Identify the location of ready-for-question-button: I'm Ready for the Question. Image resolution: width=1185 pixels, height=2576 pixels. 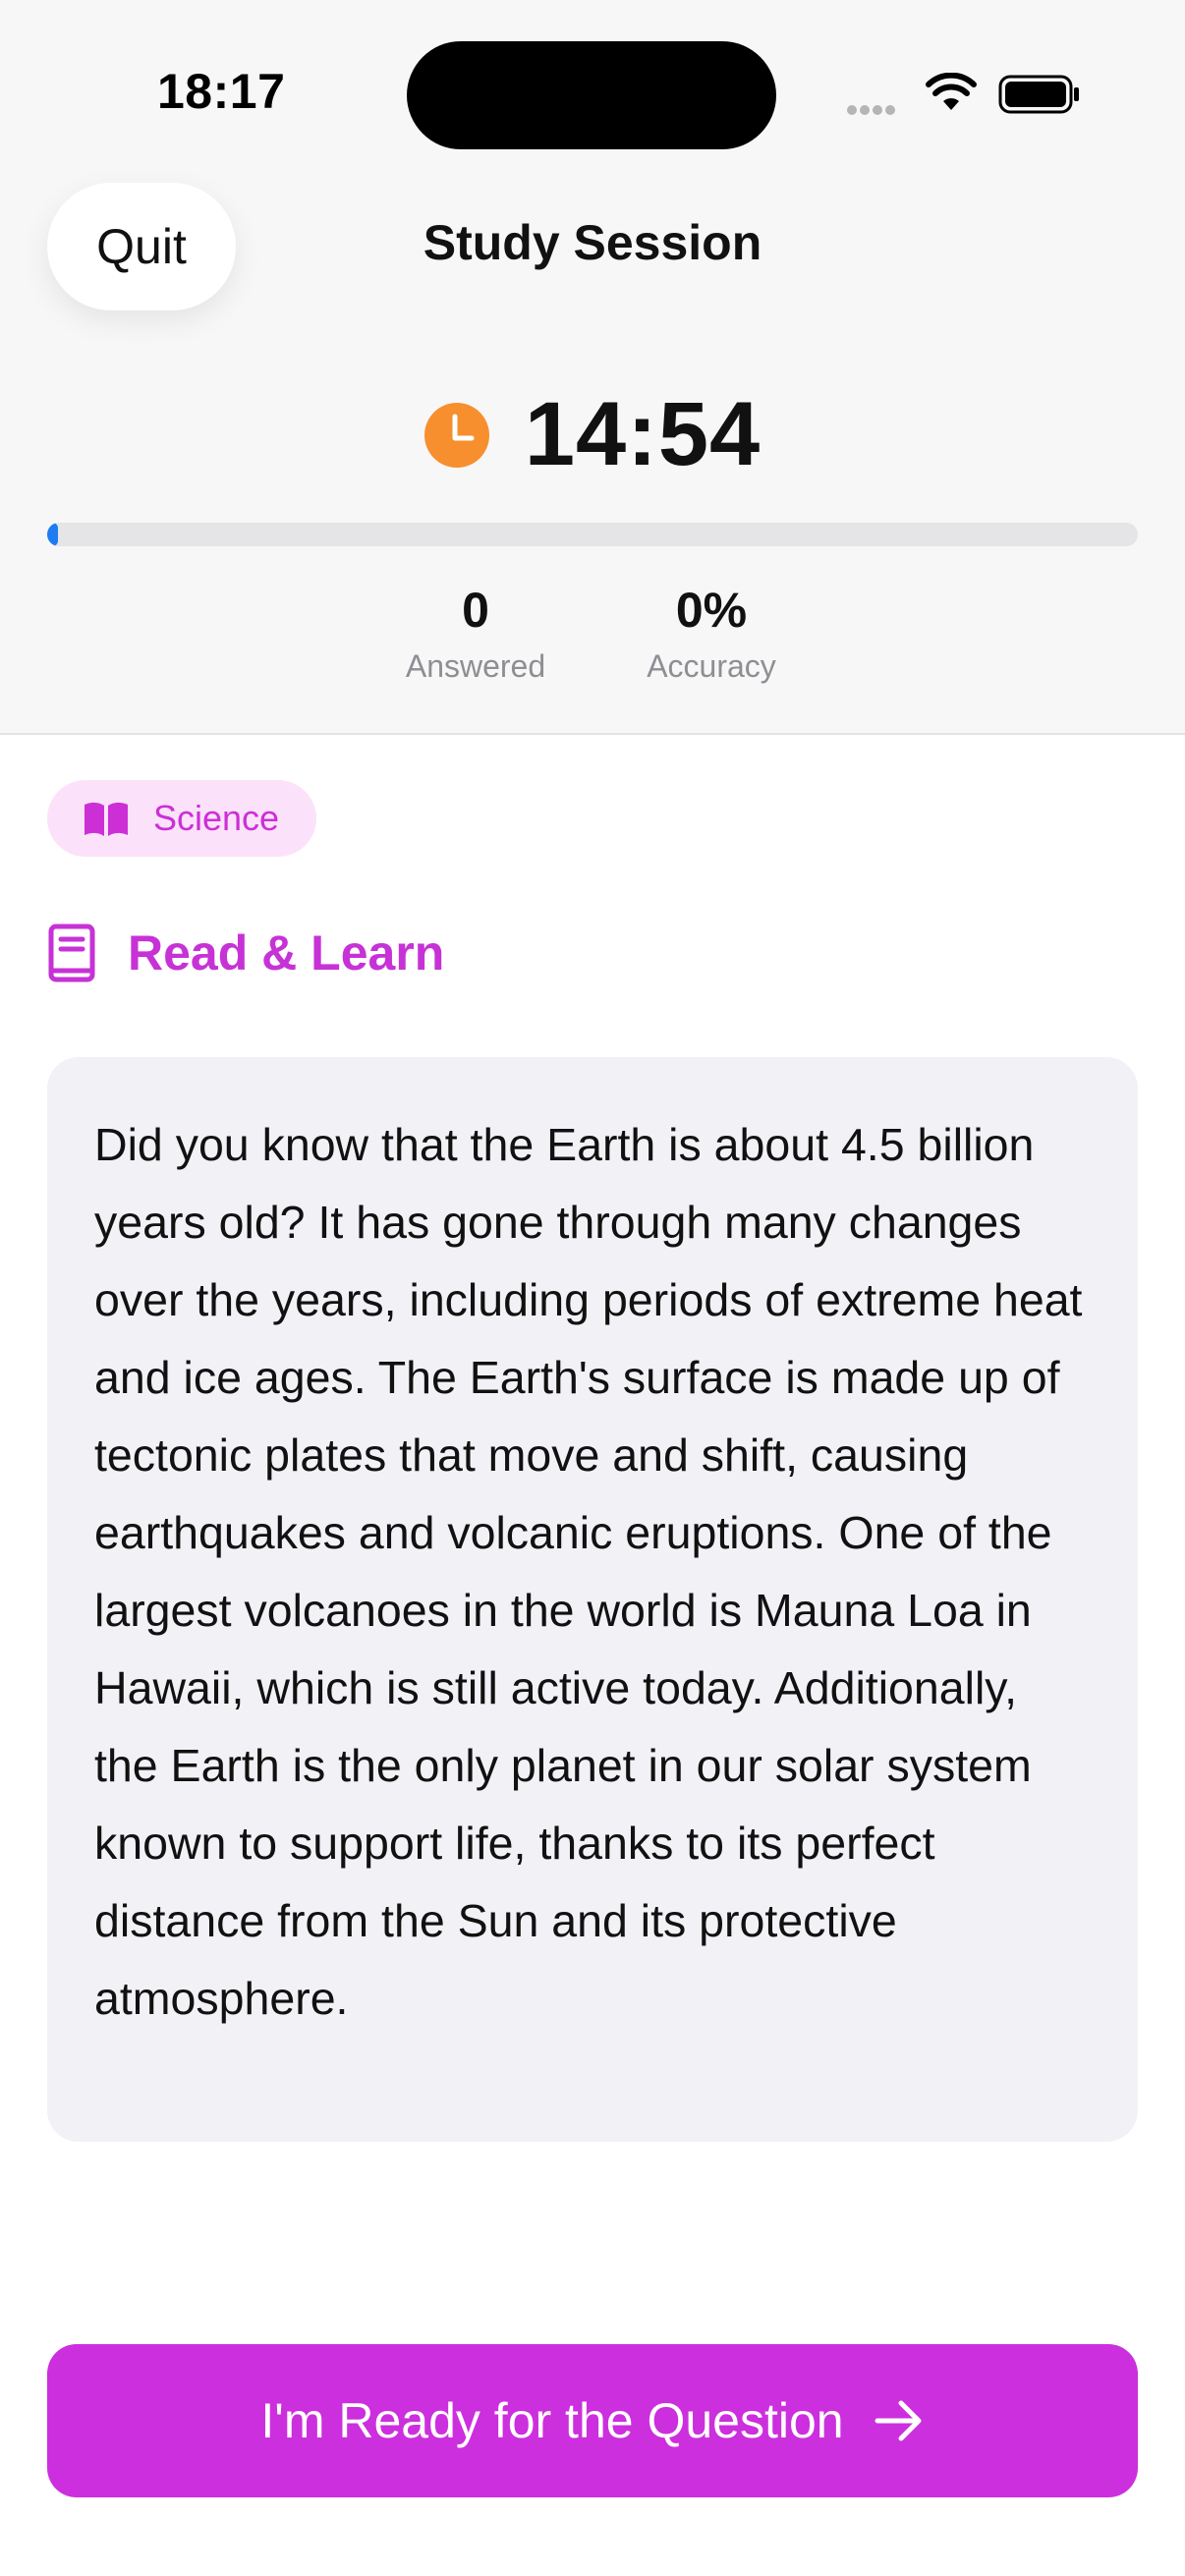
(592, 2420).